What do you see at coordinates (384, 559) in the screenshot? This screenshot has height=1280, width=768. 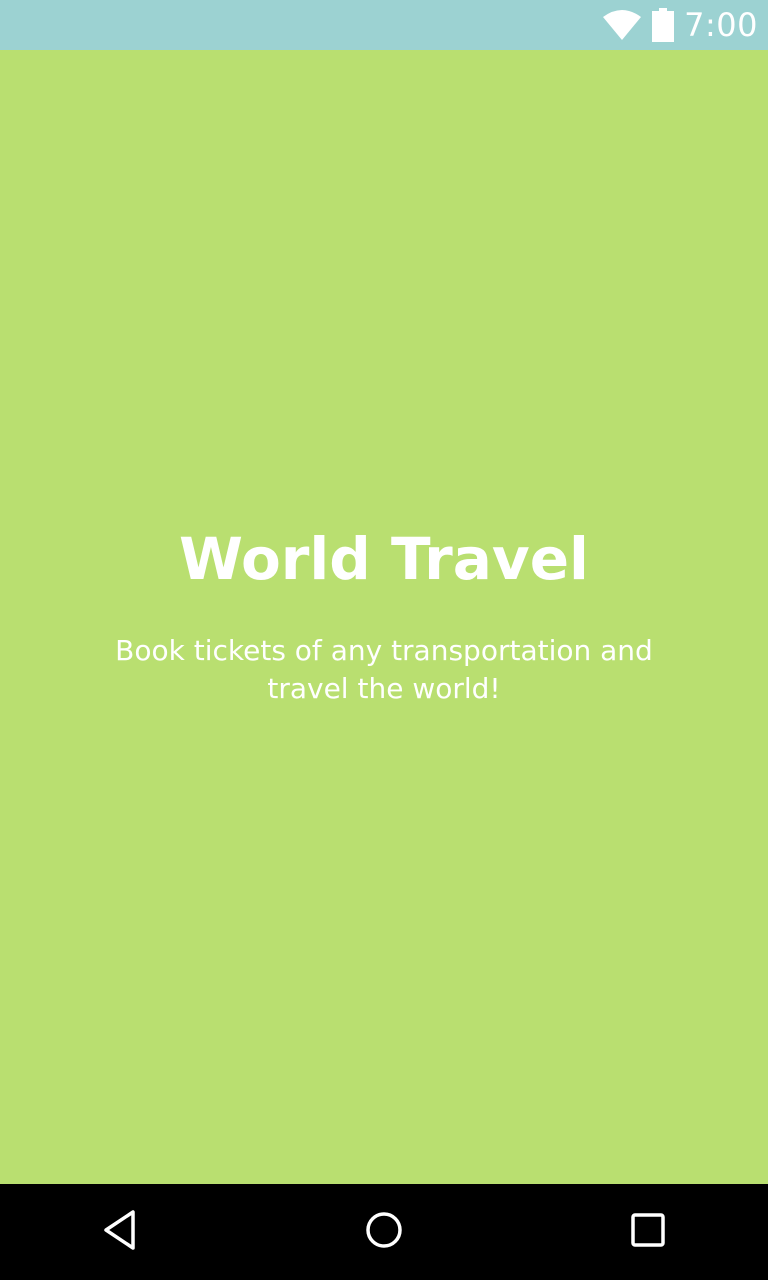 I see `app-title: World Travel` at bounding box center [384, 559].